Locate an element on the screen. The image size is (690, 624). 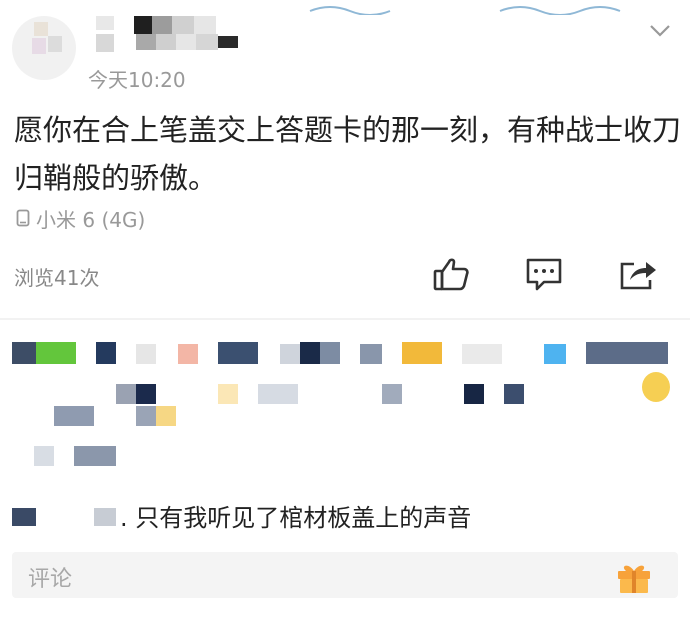
top-banner is located at coordinates (470, 8).